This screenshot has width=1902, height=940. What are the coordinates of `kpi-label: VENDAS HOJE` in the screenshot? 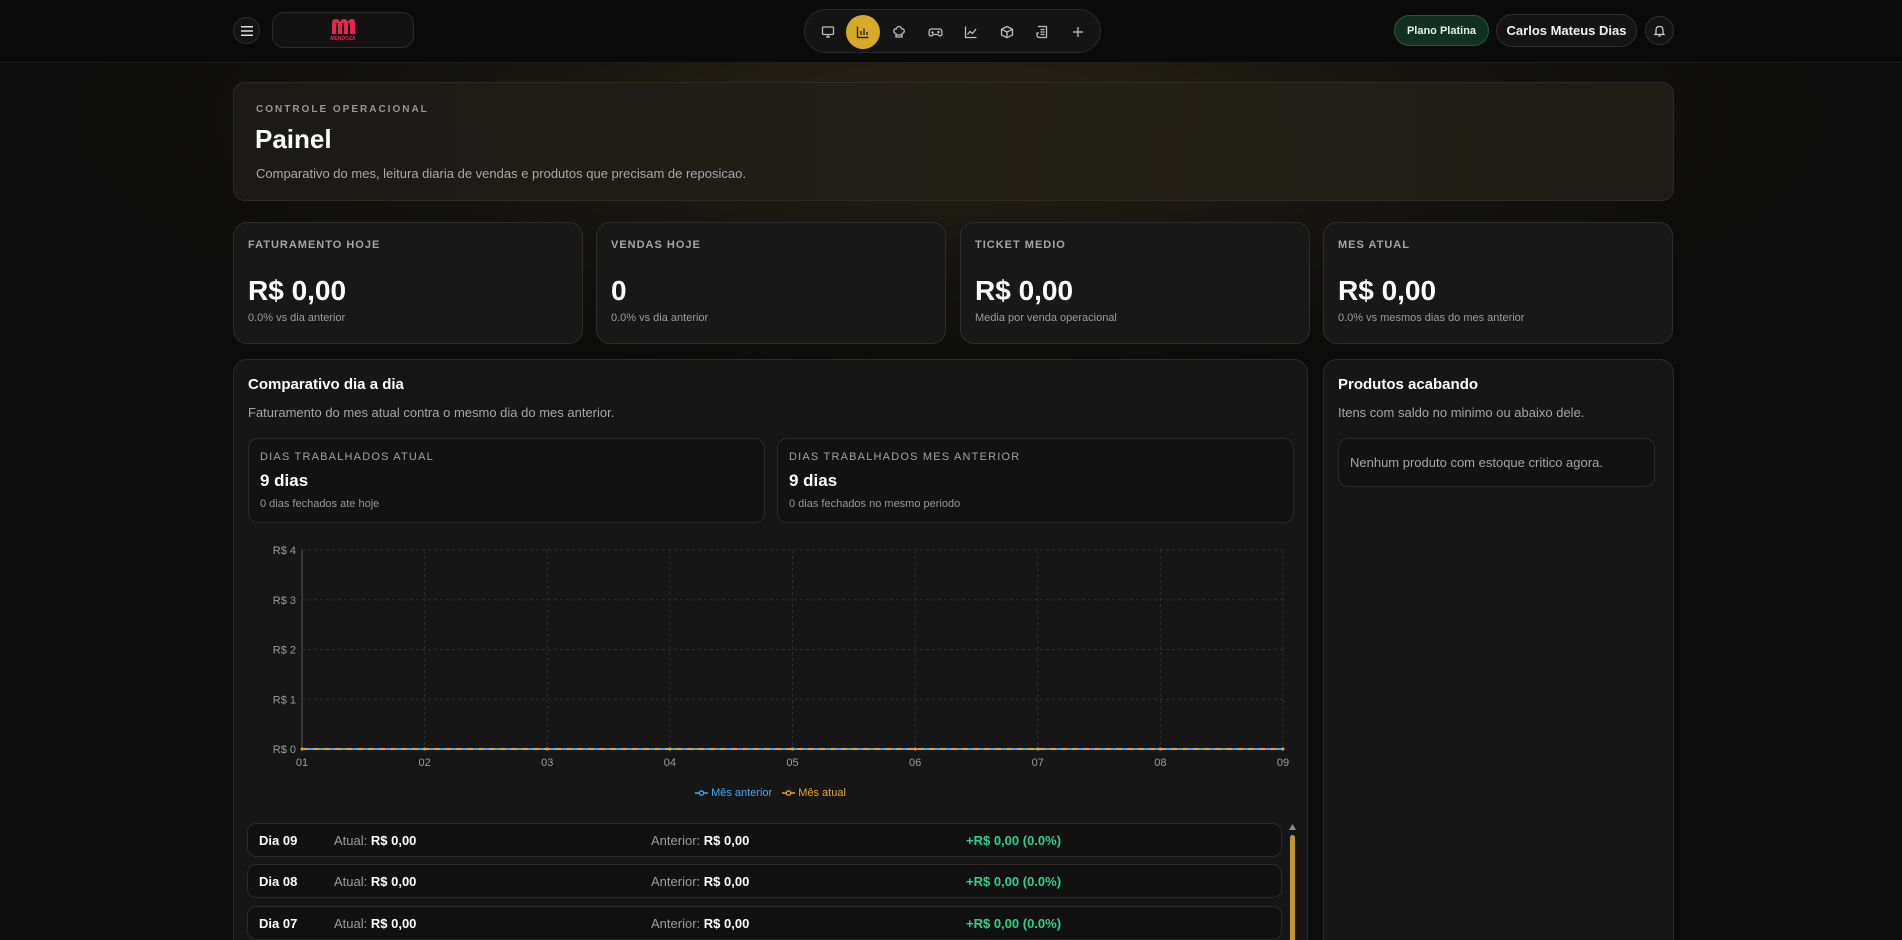 It's located at (656, 245).